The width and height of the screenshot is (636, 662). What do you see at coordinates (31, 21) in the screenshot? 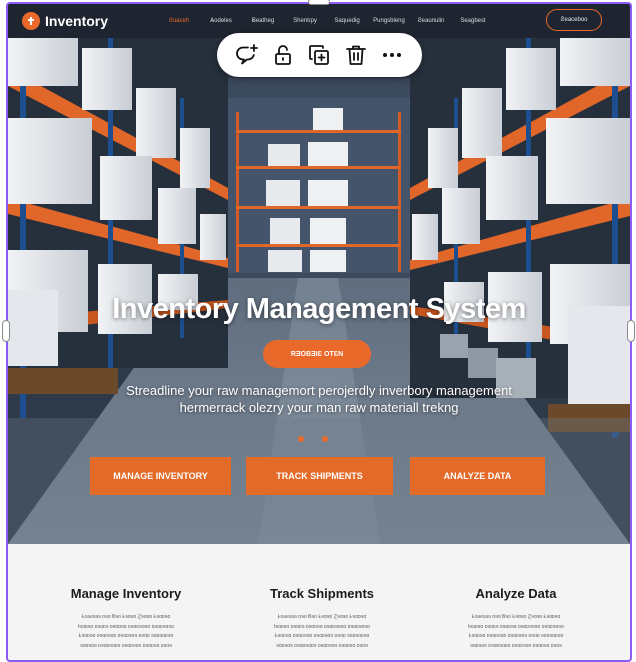
I see `brand-icon` at bounding box center [31, 21].